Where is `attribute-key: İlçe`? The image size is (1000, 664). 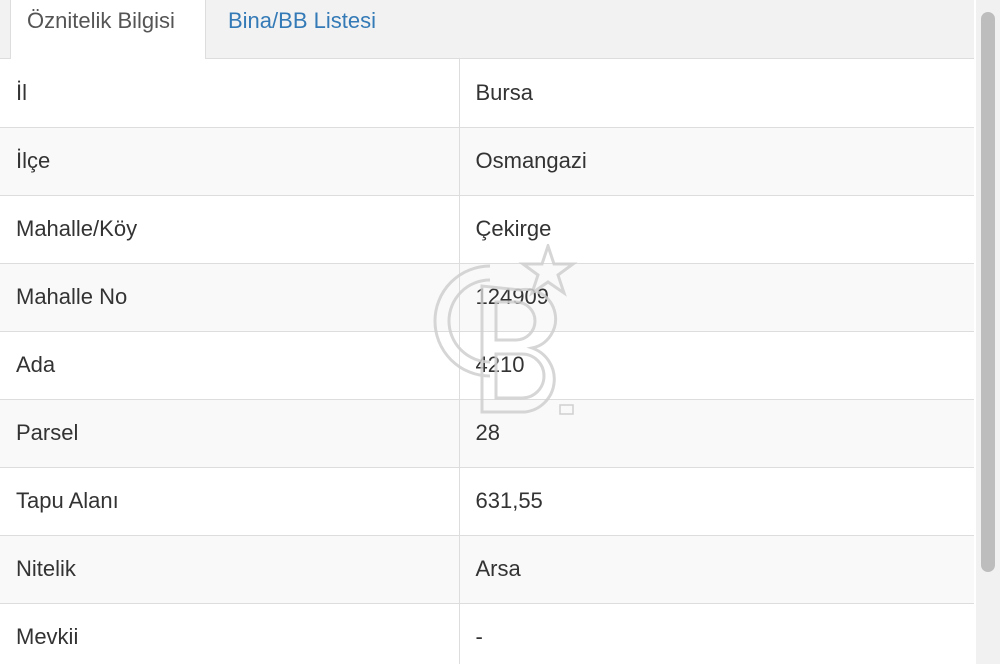
attribute-key: İlçe is located at coordinates (230, 161).